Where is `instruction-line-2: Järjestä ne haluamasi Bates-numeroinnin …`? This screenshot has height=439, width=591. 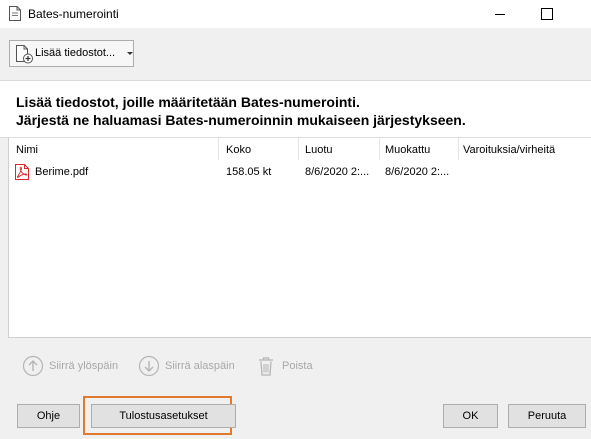
instruction-line-2: Järjestä ne haluamasi Bates-numeroinnin … is located at coordinates (241, 120).